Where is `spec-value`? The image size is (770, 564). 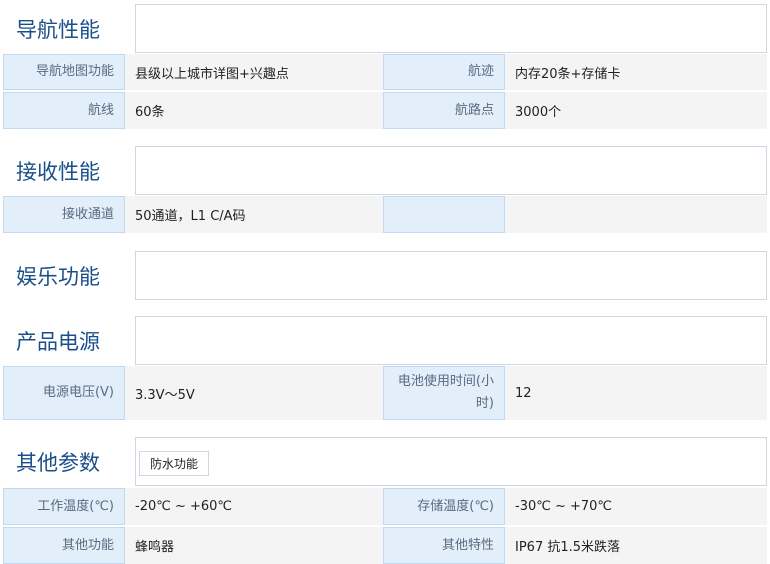
spec-value is located at coordinates (636, 214).